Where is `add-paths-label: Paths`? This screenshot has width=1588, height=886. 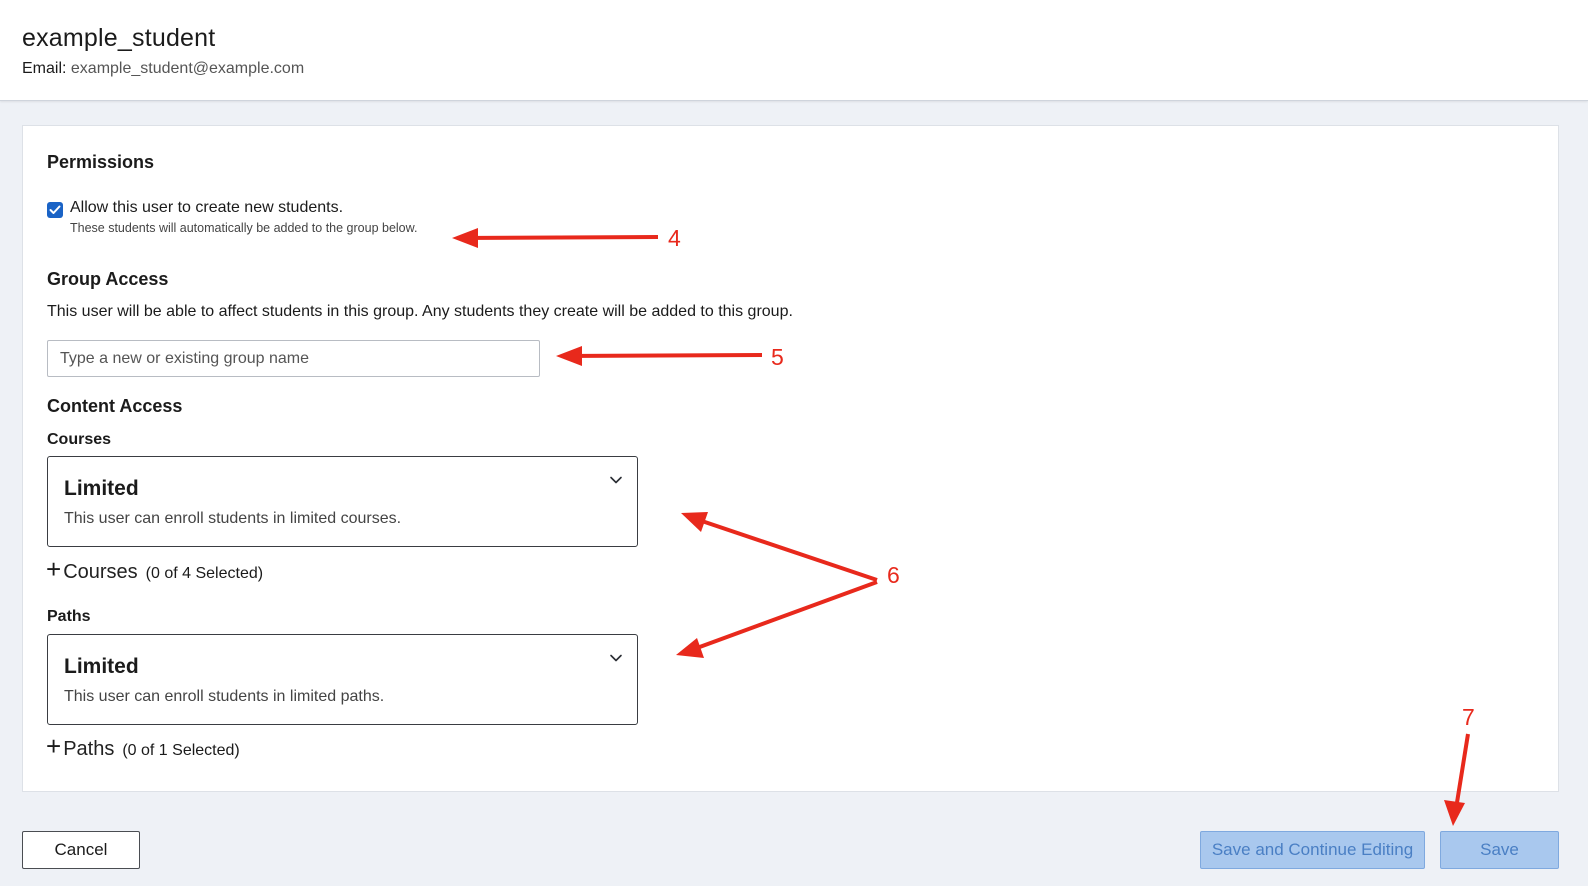
add-paths-label: Paths is located at coordinates (89, 749).